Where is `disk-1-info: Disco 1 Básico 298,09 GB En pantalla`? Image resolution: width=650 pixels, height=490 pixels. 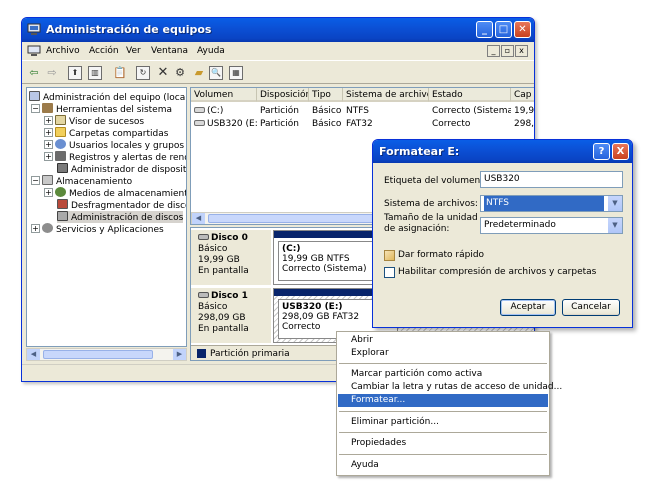
disk-1-info: Disco 1 Básico 298,09 GB En pantalla is located at coordinates (231, 315).